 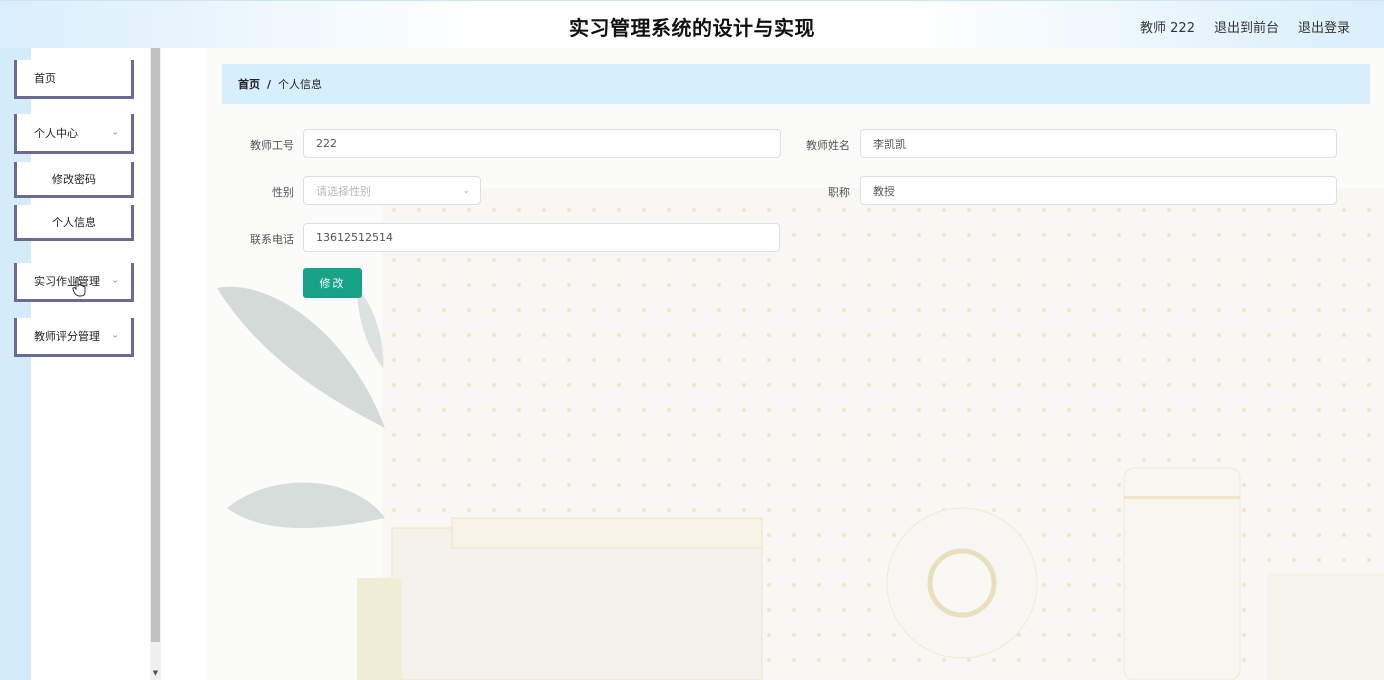 I want to click on gender-select: 请选择性别 ⌄, so click(x=392, y=190).